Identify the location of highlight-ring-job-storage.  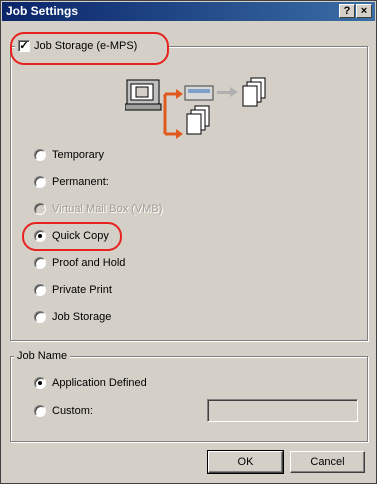
(89, 48).